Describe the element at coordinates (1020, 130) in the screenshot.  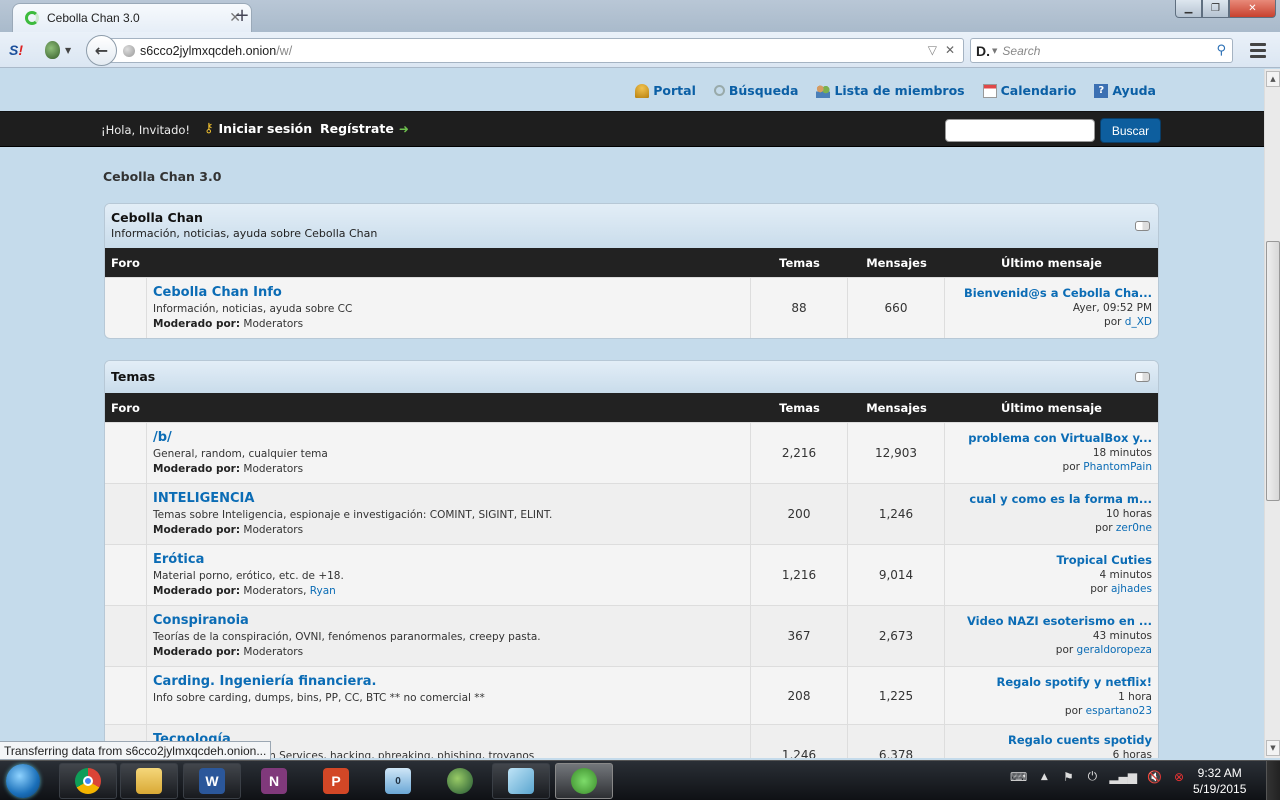
I see `forum-search-input` at that location.